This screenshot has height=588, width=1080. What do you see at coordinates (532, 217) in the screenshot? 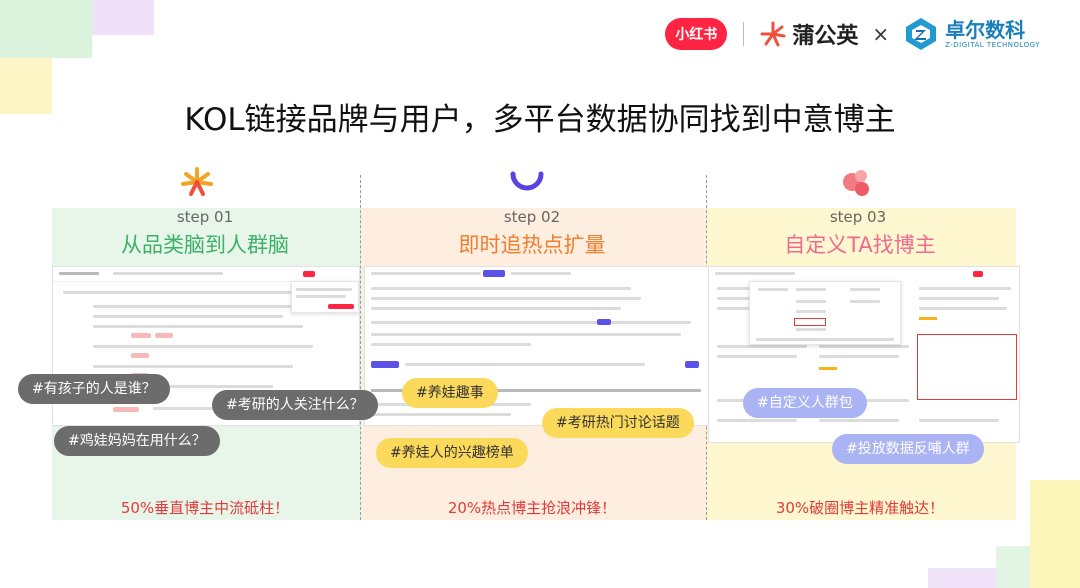
I see `step2-label: step 02` at bounding box center [532, 217].